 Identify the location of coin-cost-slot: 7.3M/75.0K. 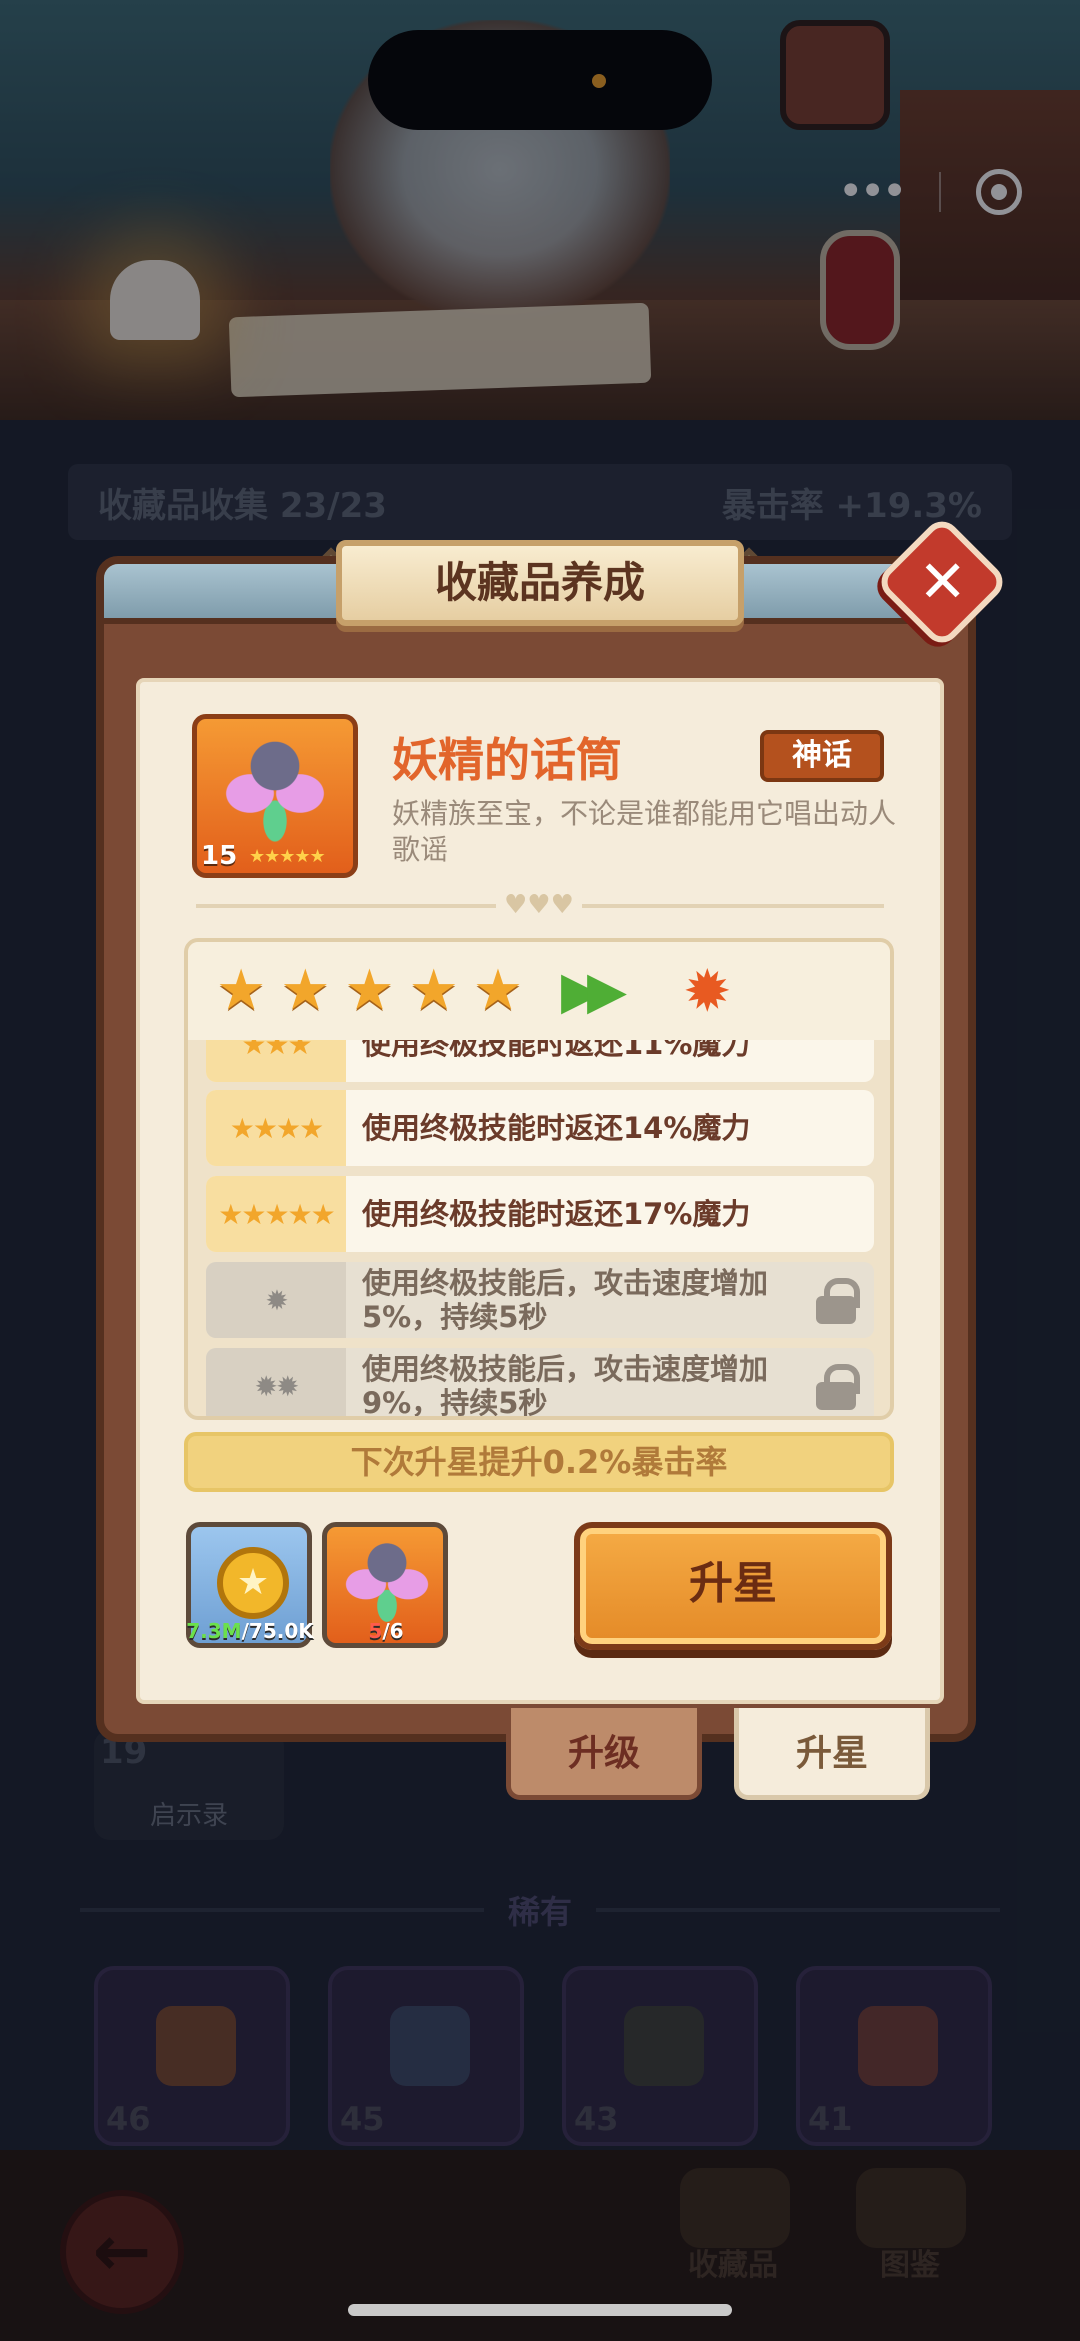
(250, 1585).